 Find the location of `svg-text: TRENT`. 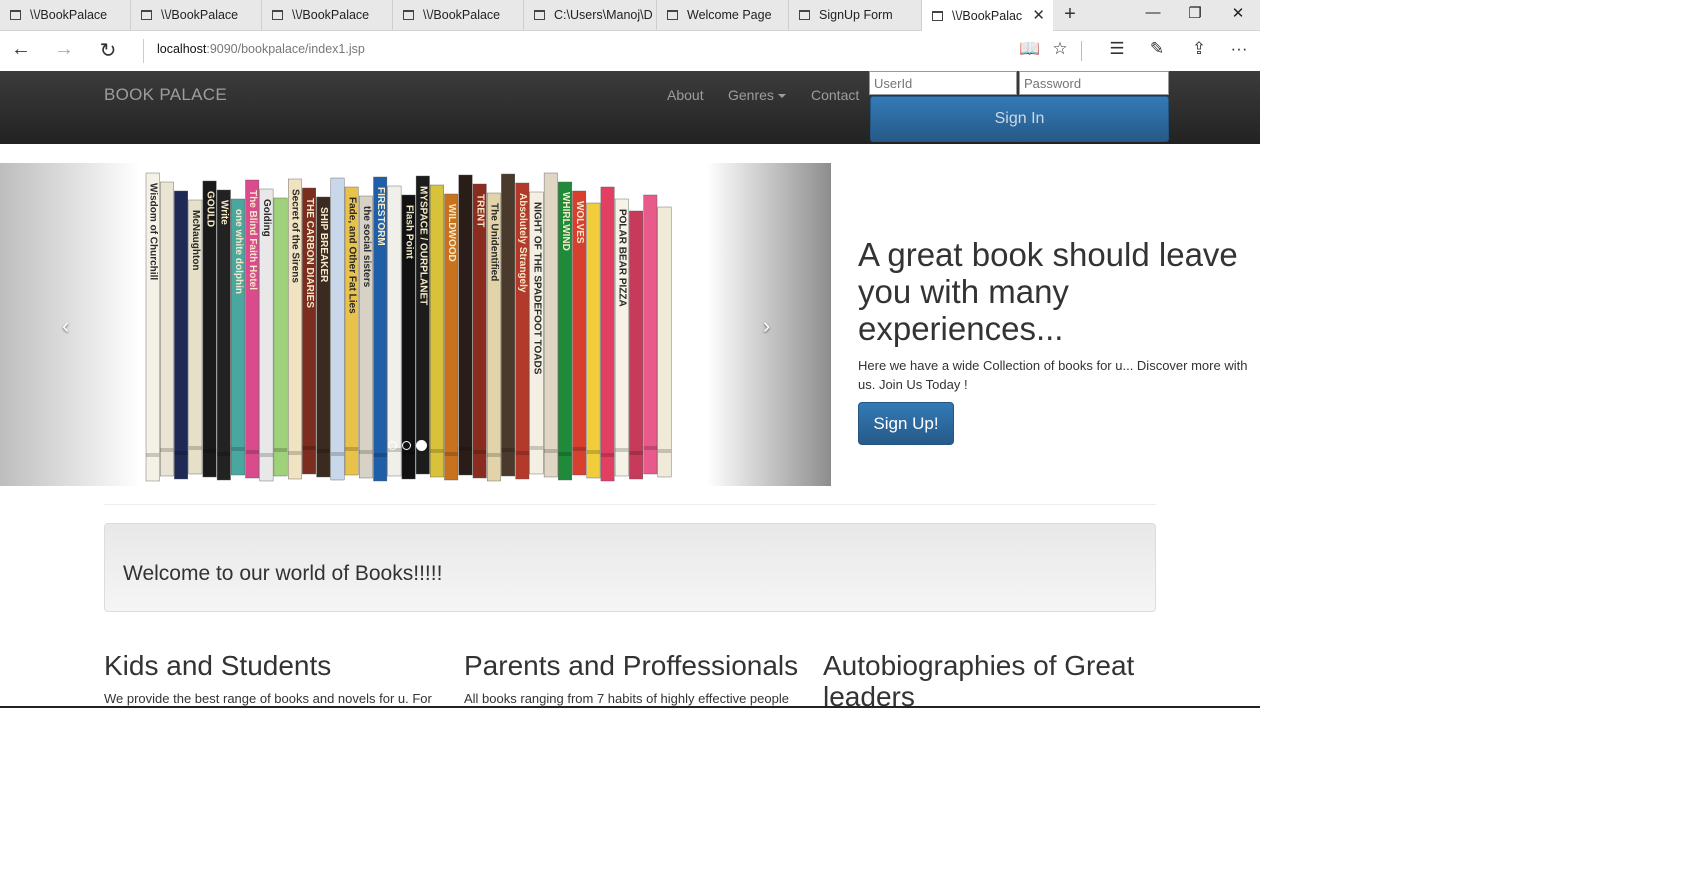

svg-text: TRENT is located at coordinates (479, 210).